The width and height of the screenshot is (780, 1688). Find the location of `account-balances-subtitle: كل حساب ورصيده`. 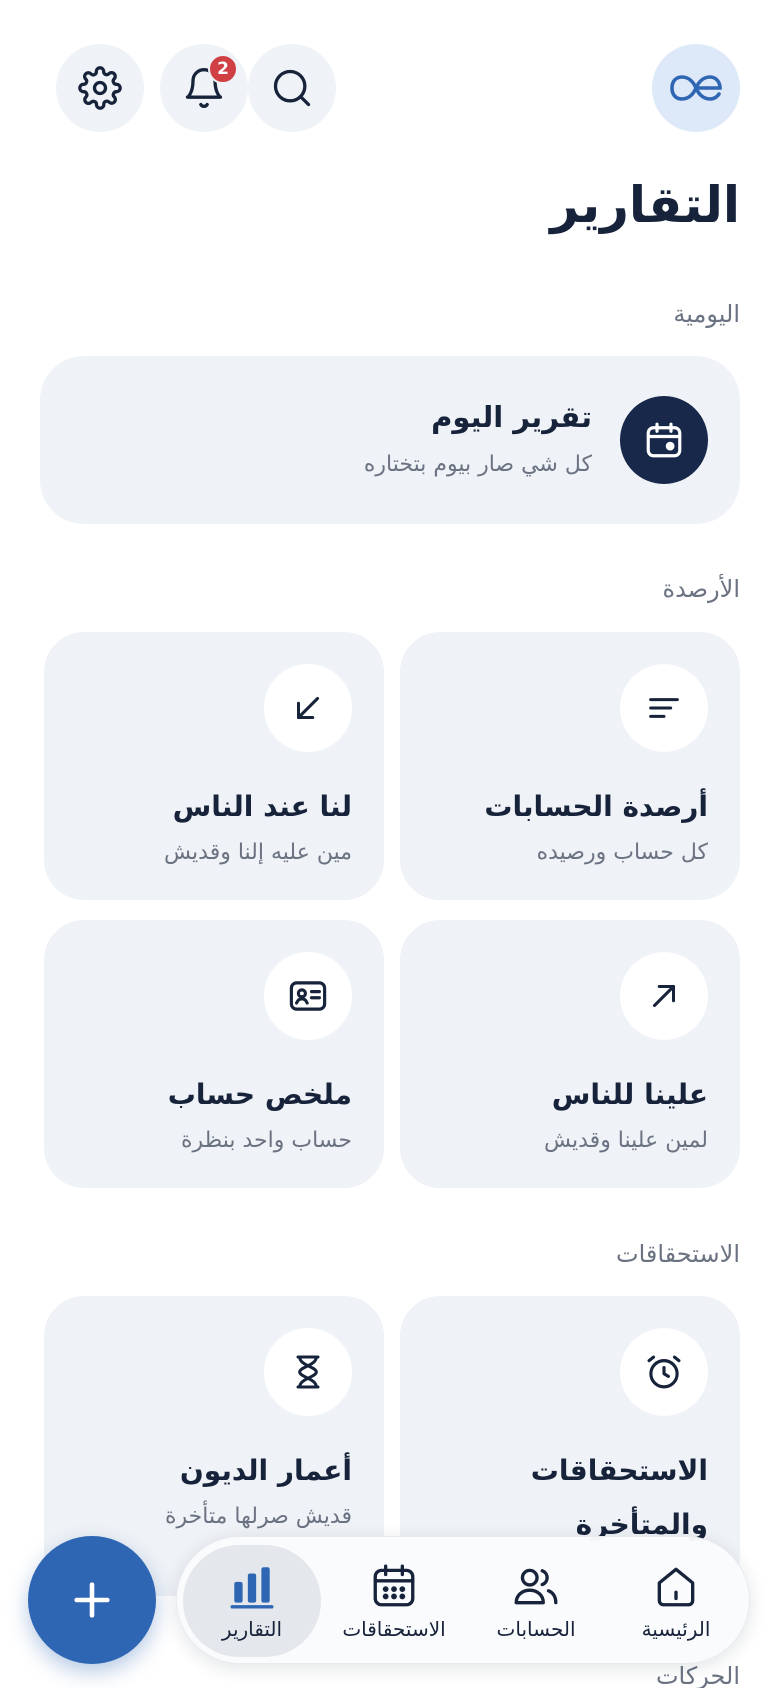

account-balances-subtitle: كل حساب ورصيده is located at coordinates (622, 852).